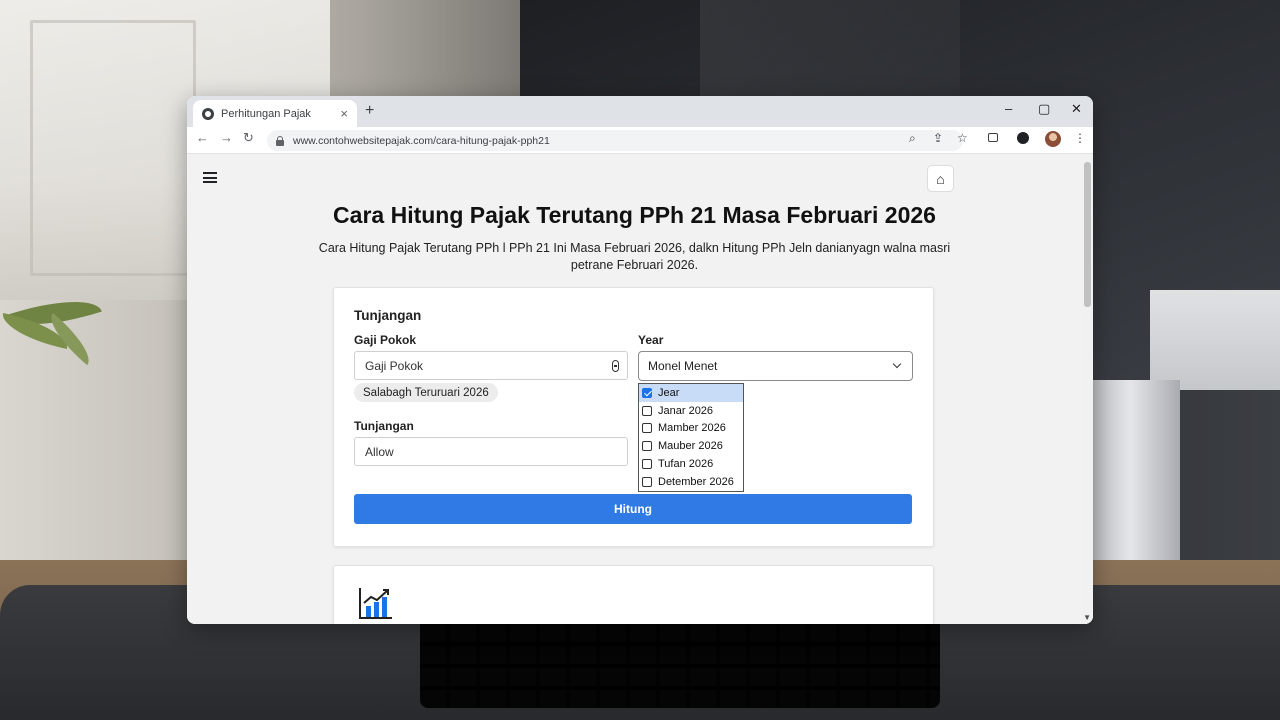 The image size is (1280, 720). What do you see at coordinates (1087, 389) in the screenshot?
I see `vertical-scrollbar: ▼` at bounding box center [1087, 389].